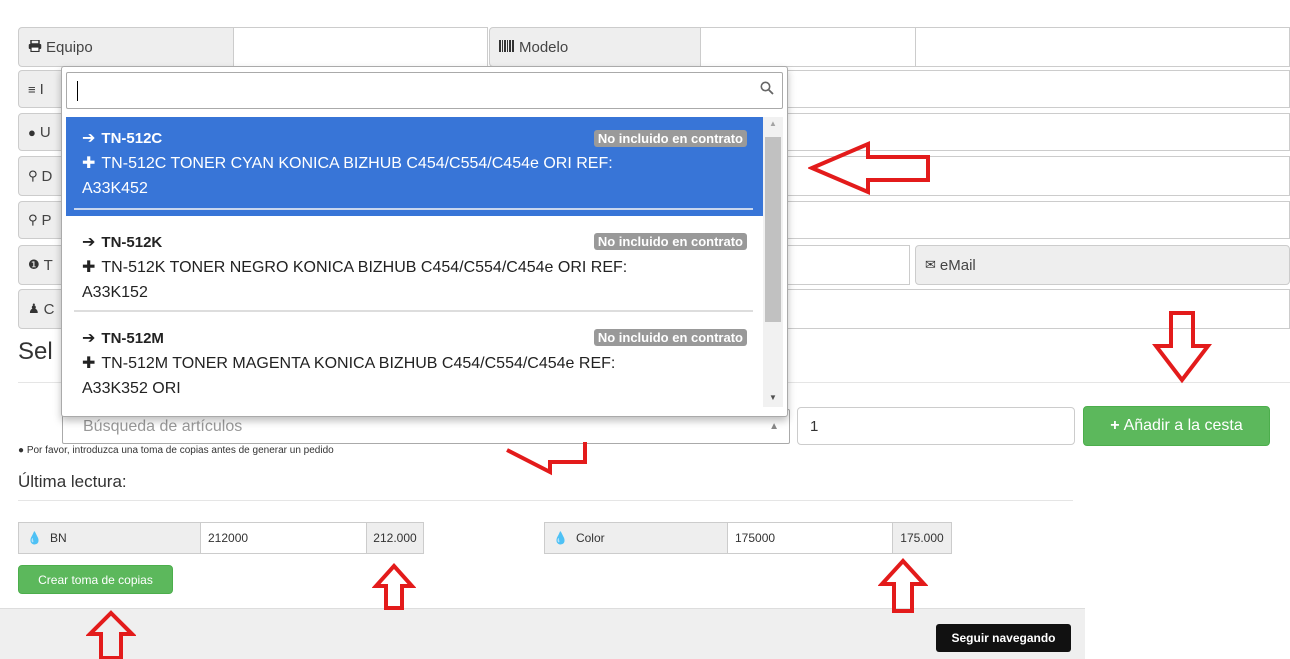 The image size is (1290, 659). What do you see at coordinates (922, 538) in the screenshot?
I see `color-formatted: 175.000` at bounding box center [922, 538].